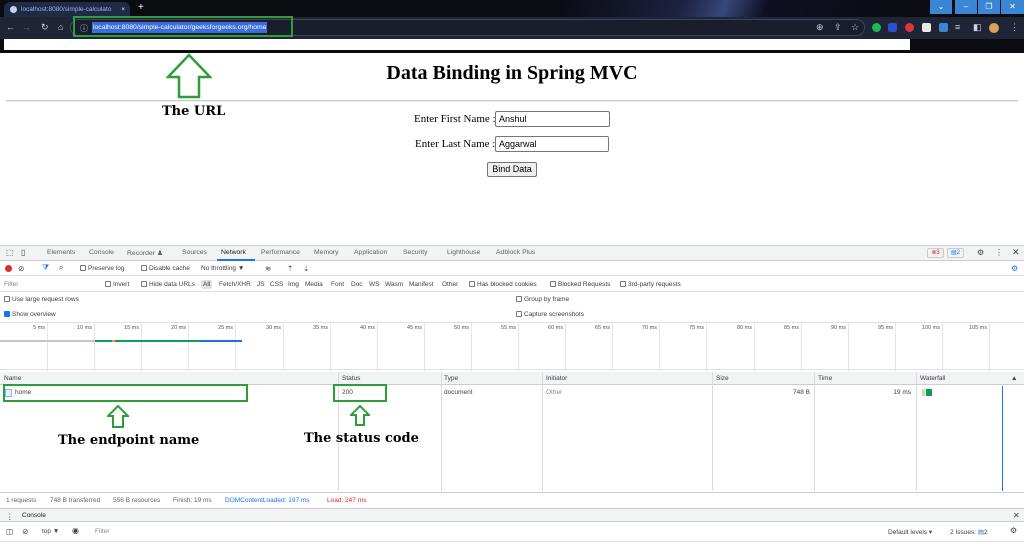  Describe the element at coordinates (123, 9) in the screenshot. I see `tab-close-icon: ×` at that location.